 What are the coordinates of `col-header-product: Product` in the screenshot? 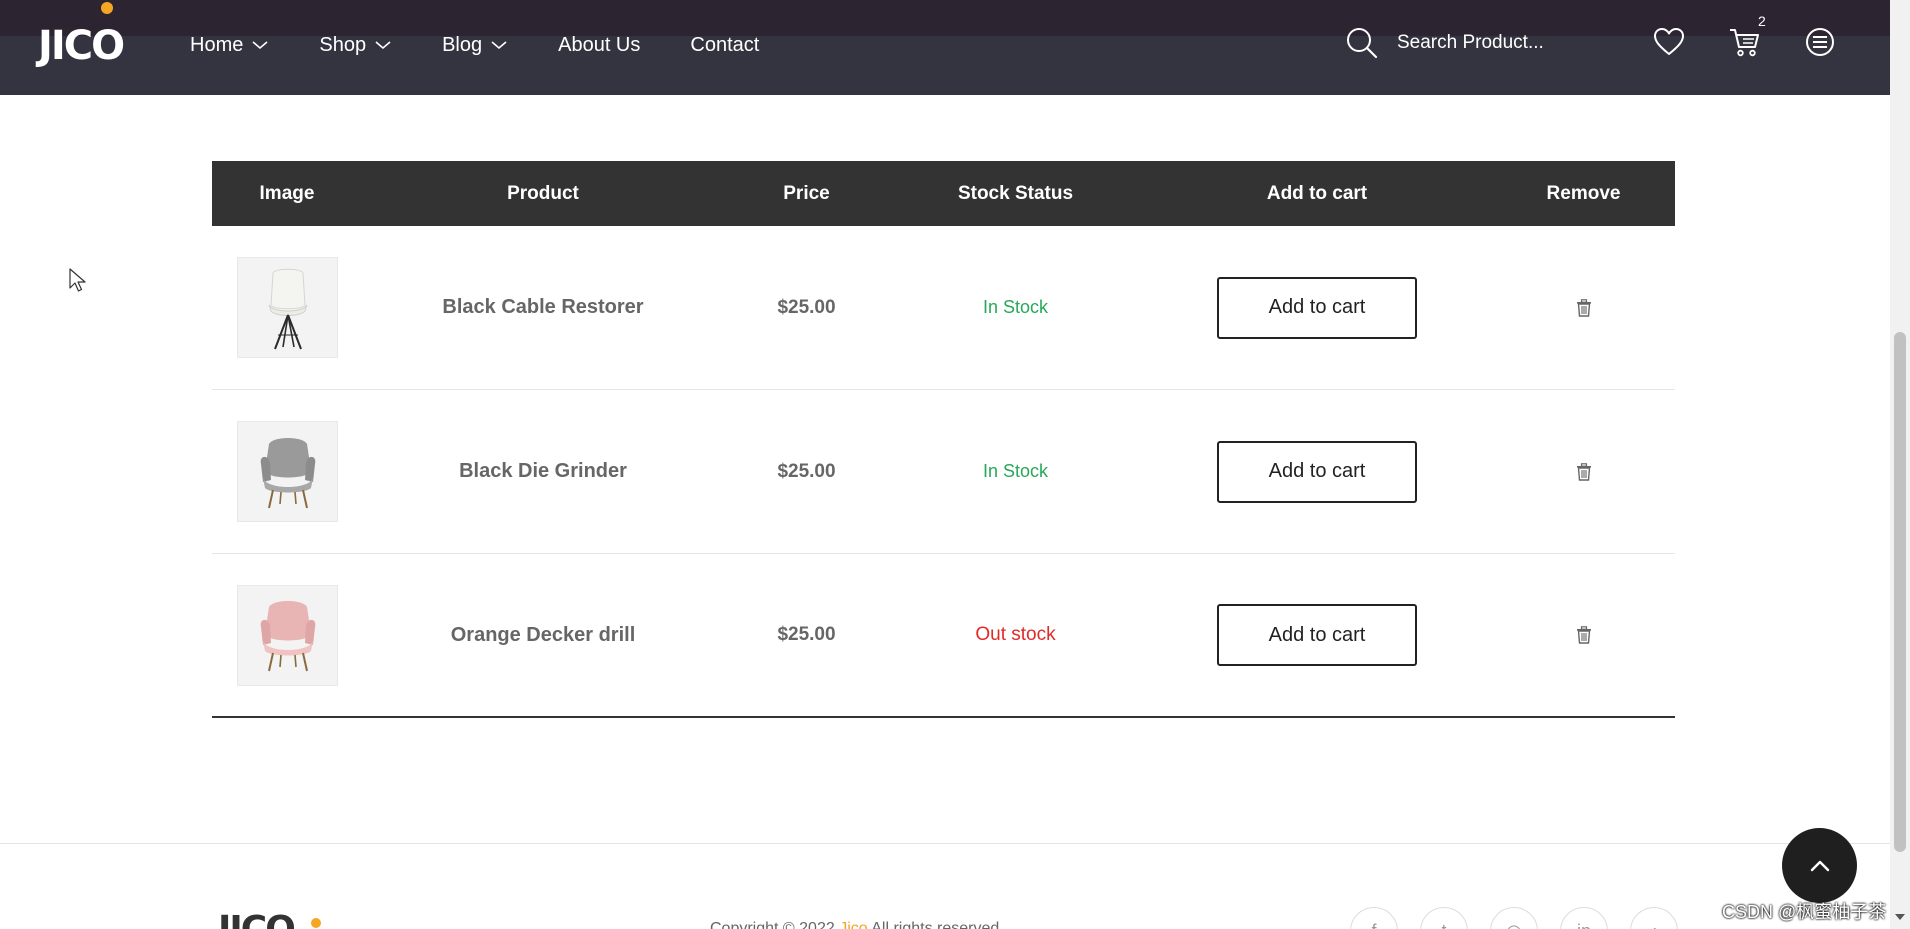 It's located at (543, 193).